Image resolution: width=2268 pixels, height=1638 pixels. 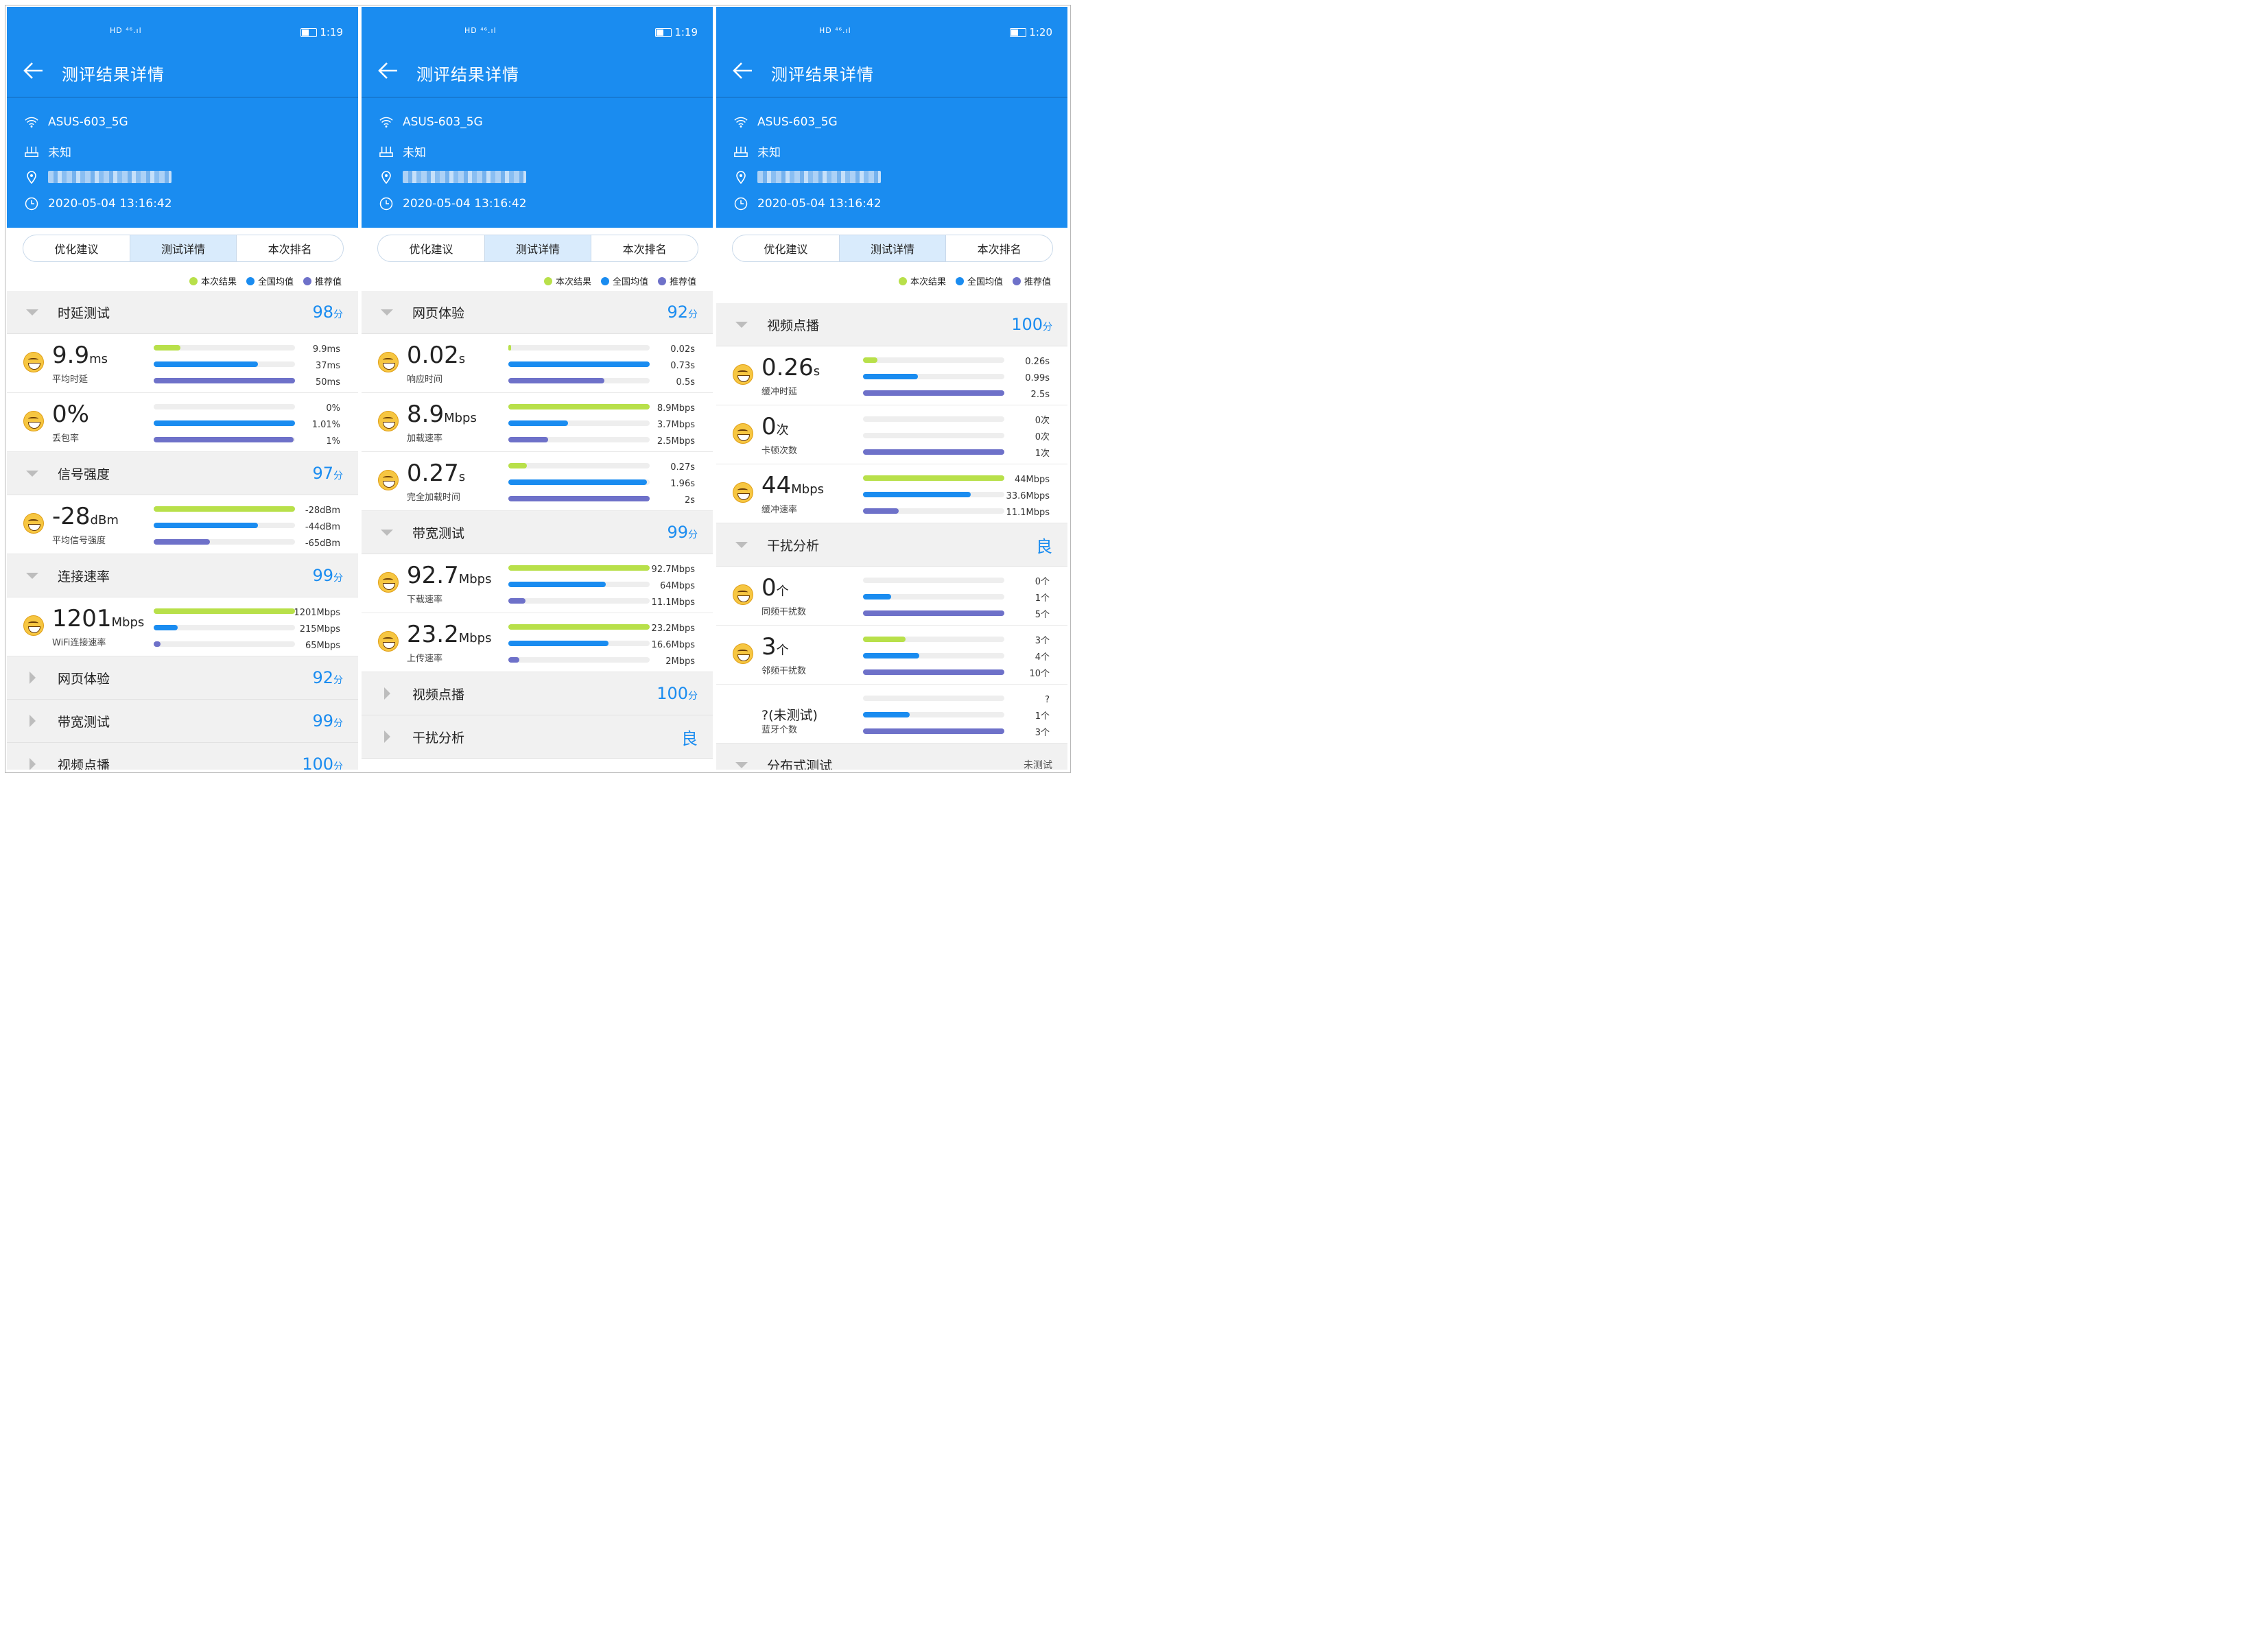 I want to click on value-this-result: 1201Mbps, so click(x=317, y=613).